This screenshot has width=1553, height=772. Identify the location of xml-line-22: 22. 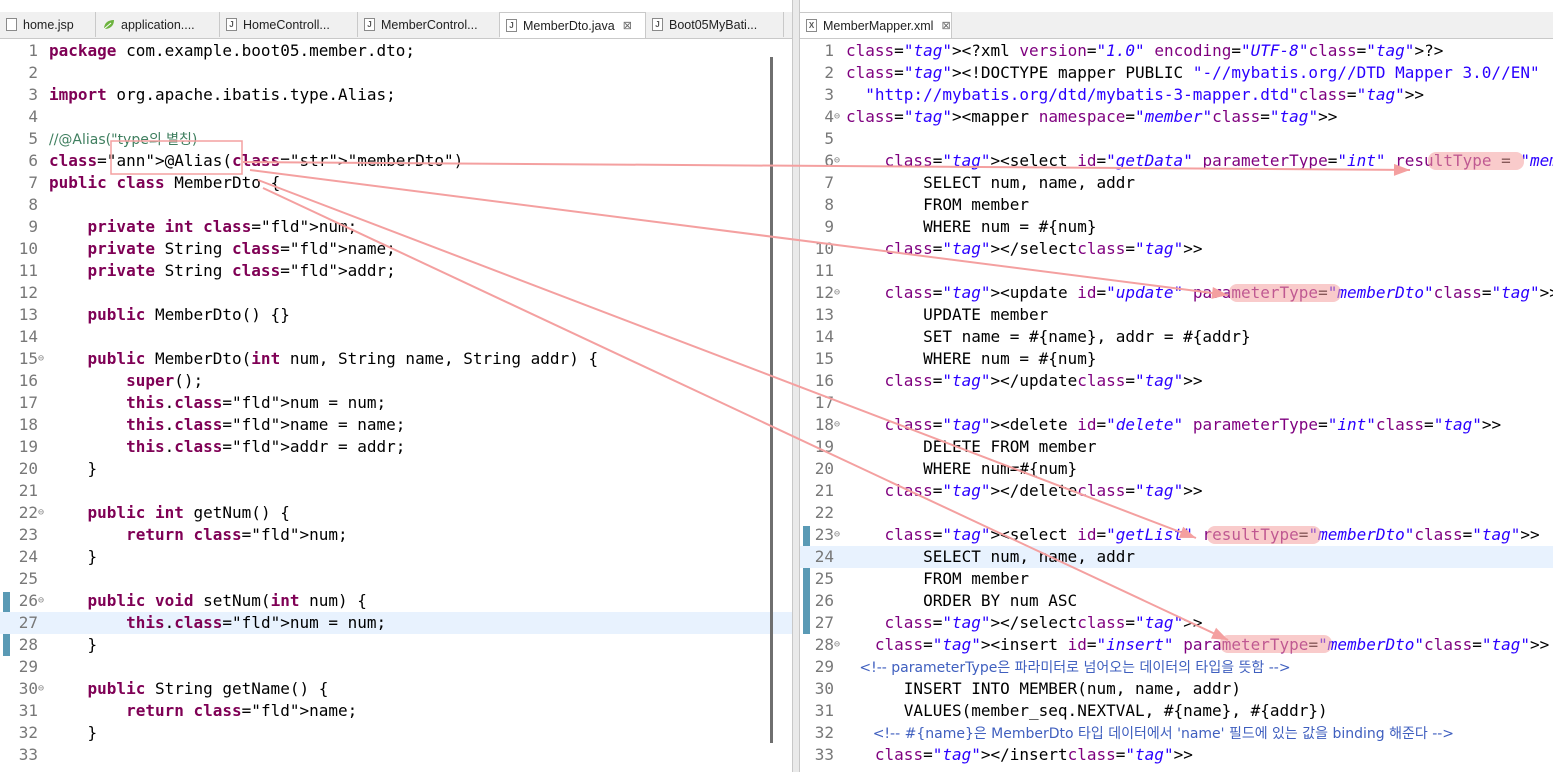
(1176, 513).